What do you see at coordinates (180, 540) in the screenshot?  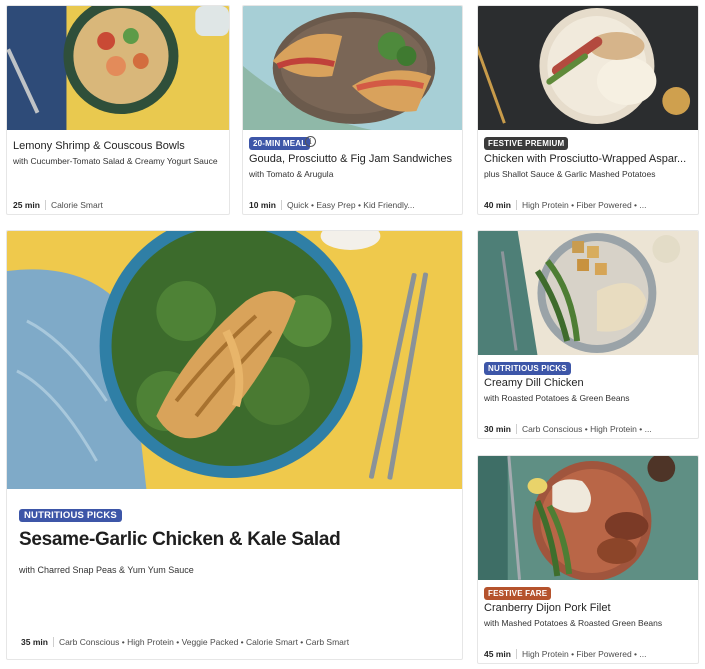 I see `recipe-title: Sesame-Garlic Chicken & Kale Salad` at bounding box center [180, 540].